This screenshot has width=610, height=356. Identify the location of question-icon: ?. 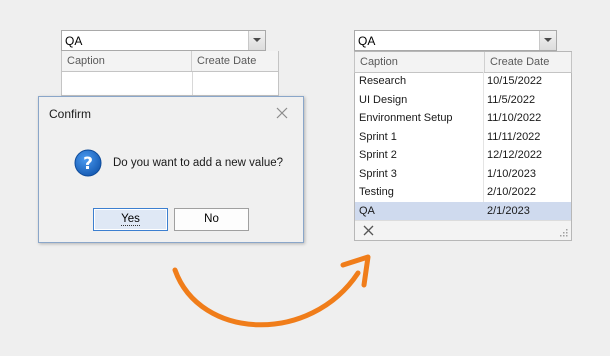
(88, 163).